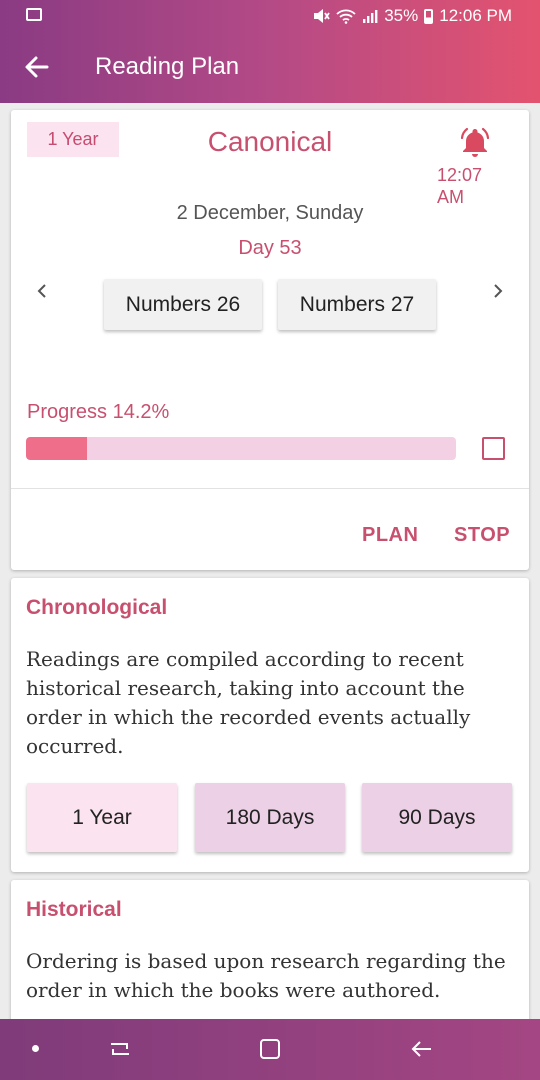  I want to click on stop-button: STOP, so click(482, 535).